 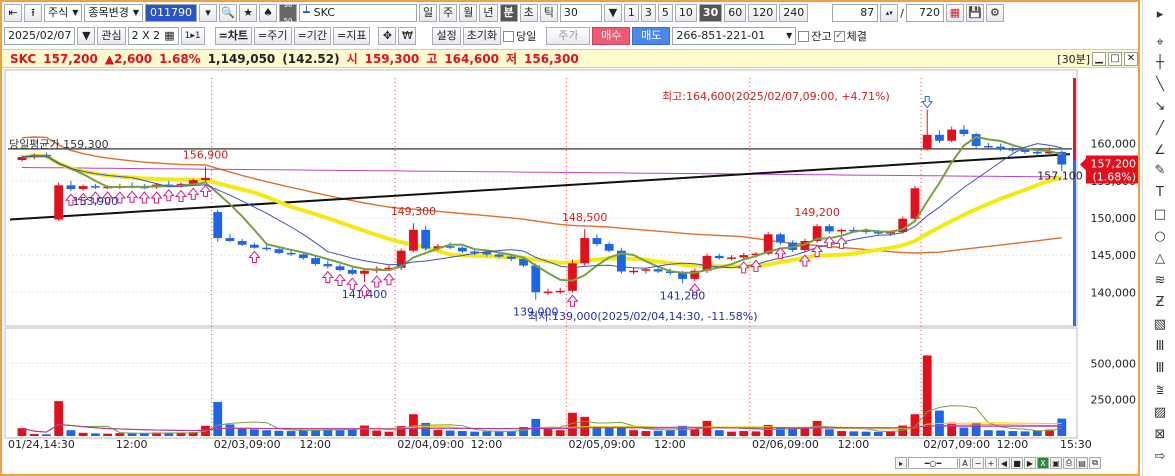 What do you see at coordinates (1160, 107) in the screenshot?
I see `ray-icon: ↘` at bounding box center [1160, 107].